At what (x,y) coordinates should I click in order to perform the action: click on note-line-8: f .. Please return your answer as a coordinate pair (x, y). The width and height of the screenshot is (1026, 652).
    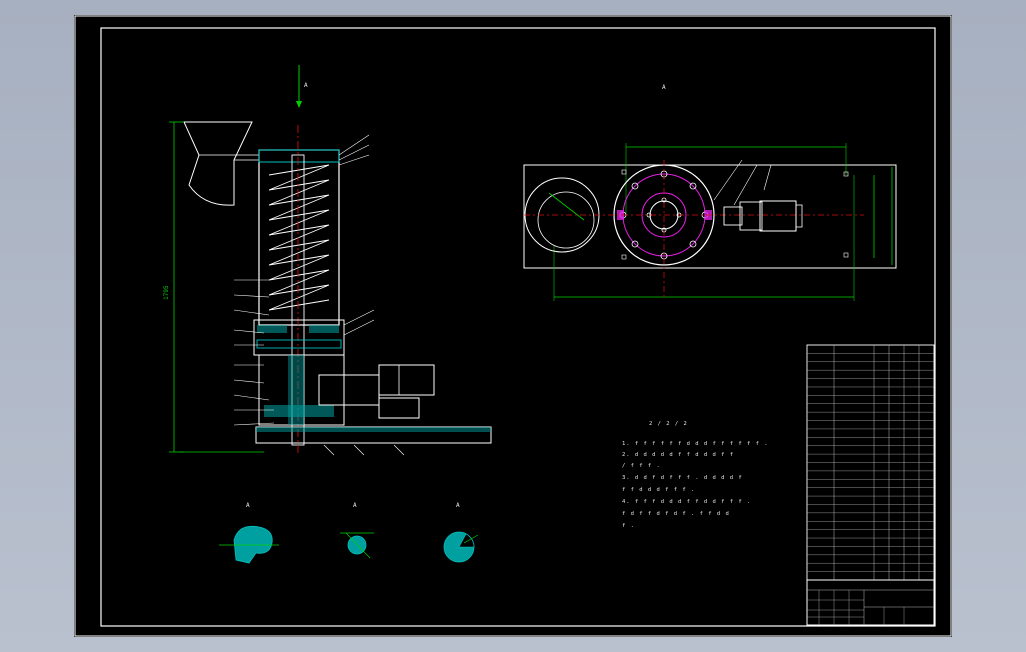
    Looking at the image, I should click on (628, 526).